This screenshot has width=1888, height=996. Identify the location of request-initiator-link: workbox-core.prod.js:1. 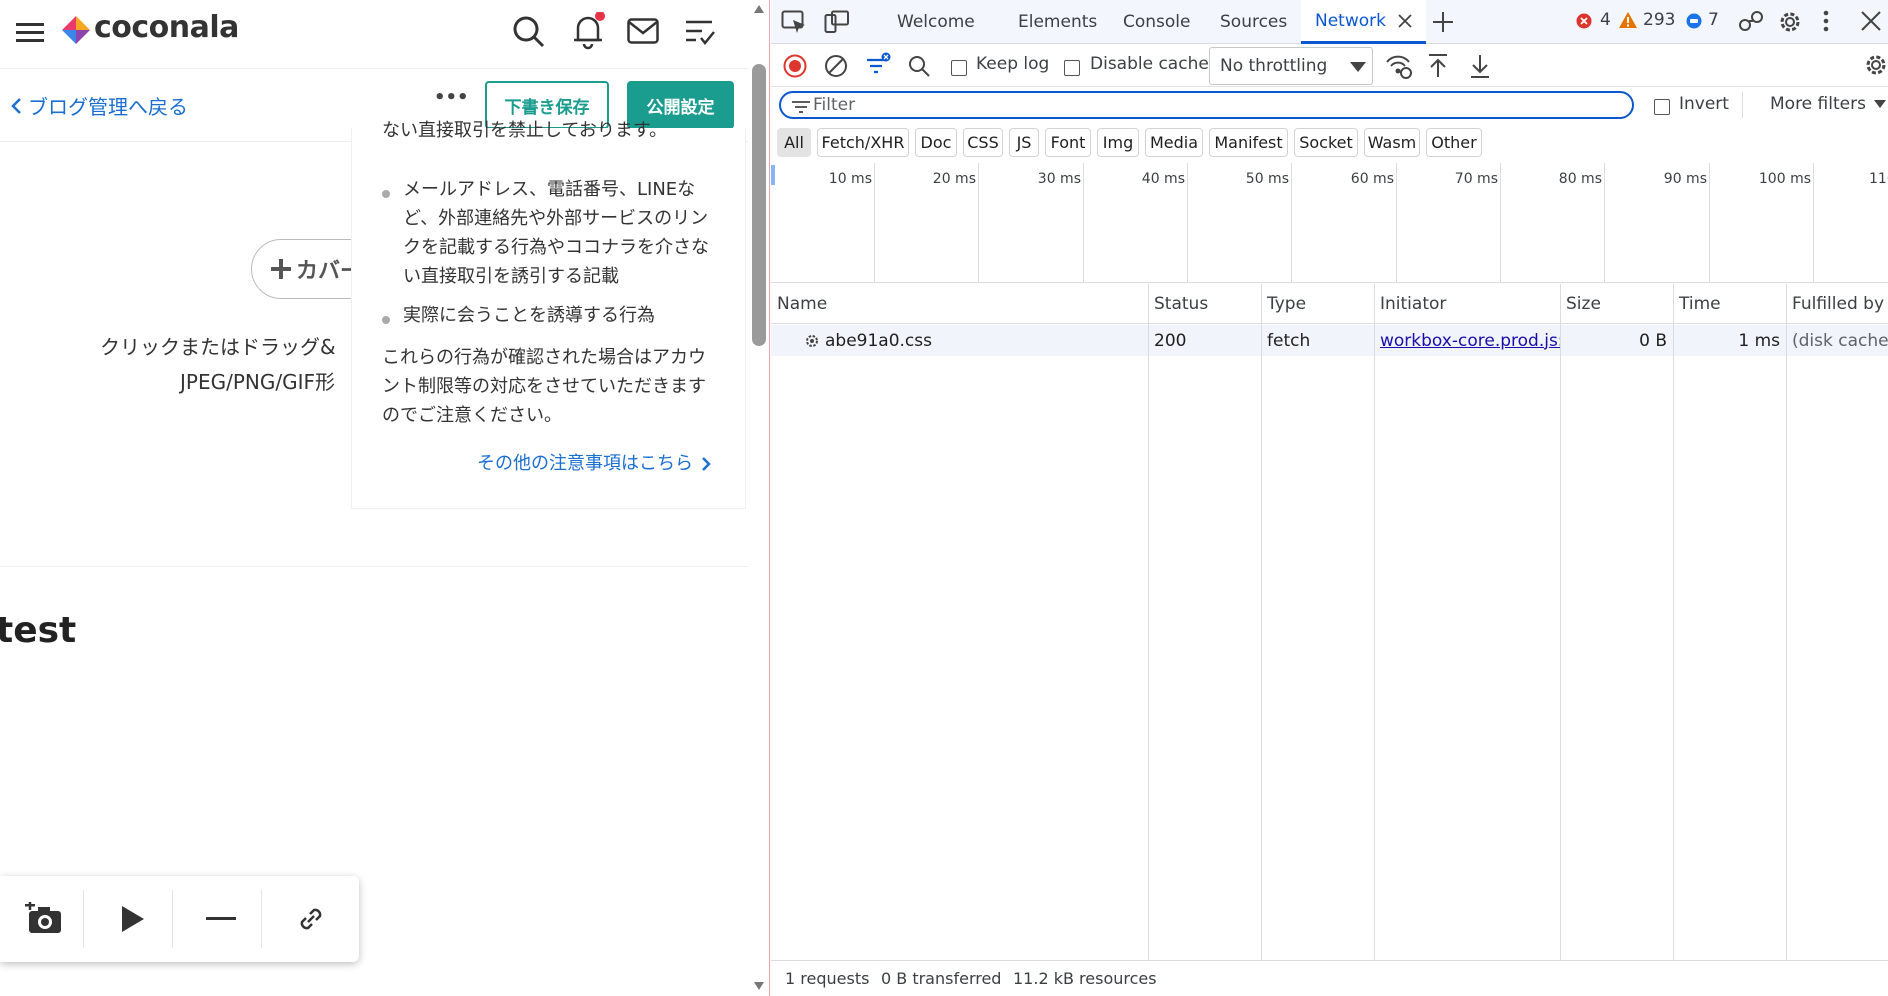
(1470, 340).